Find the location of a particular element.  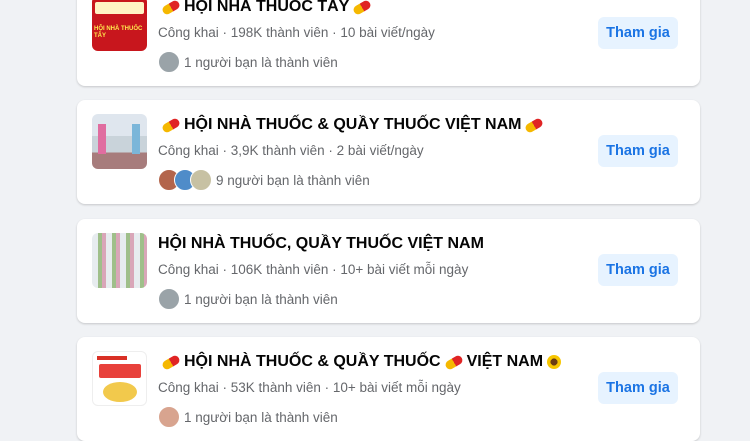

sunflower-emoji-icon is located at coordinates (554, 362).